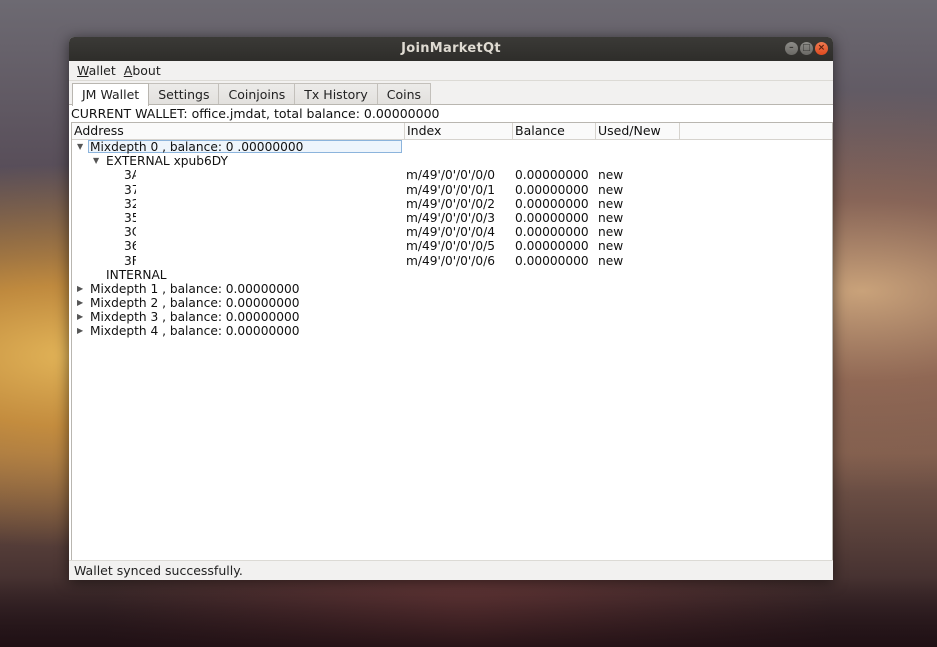  I want to click on address-index: m/49'/0'/0'/0/6, so click(450, 260).